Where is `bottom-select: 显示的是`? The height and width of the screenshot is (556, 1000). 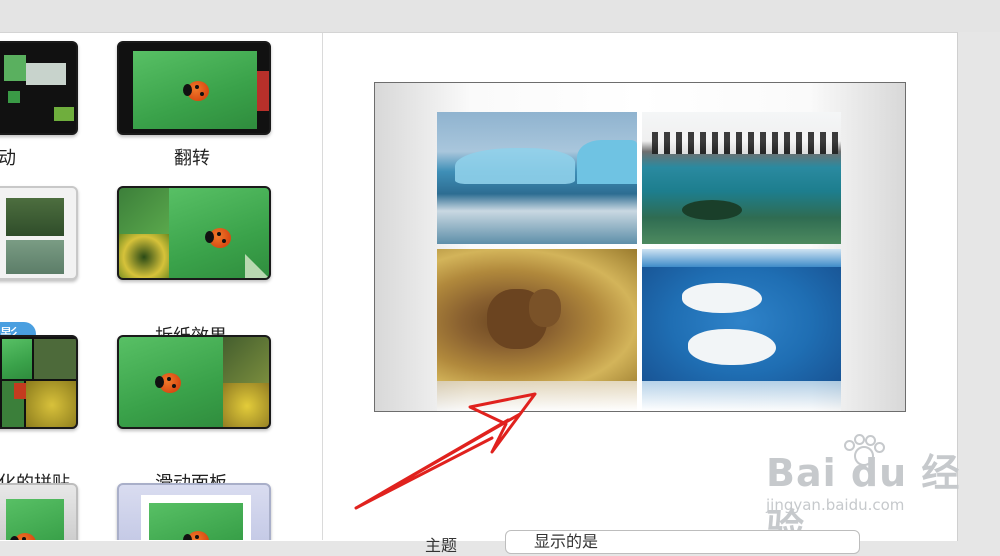 bottom-select: 显示的是 is located at coordinates (682, 542).